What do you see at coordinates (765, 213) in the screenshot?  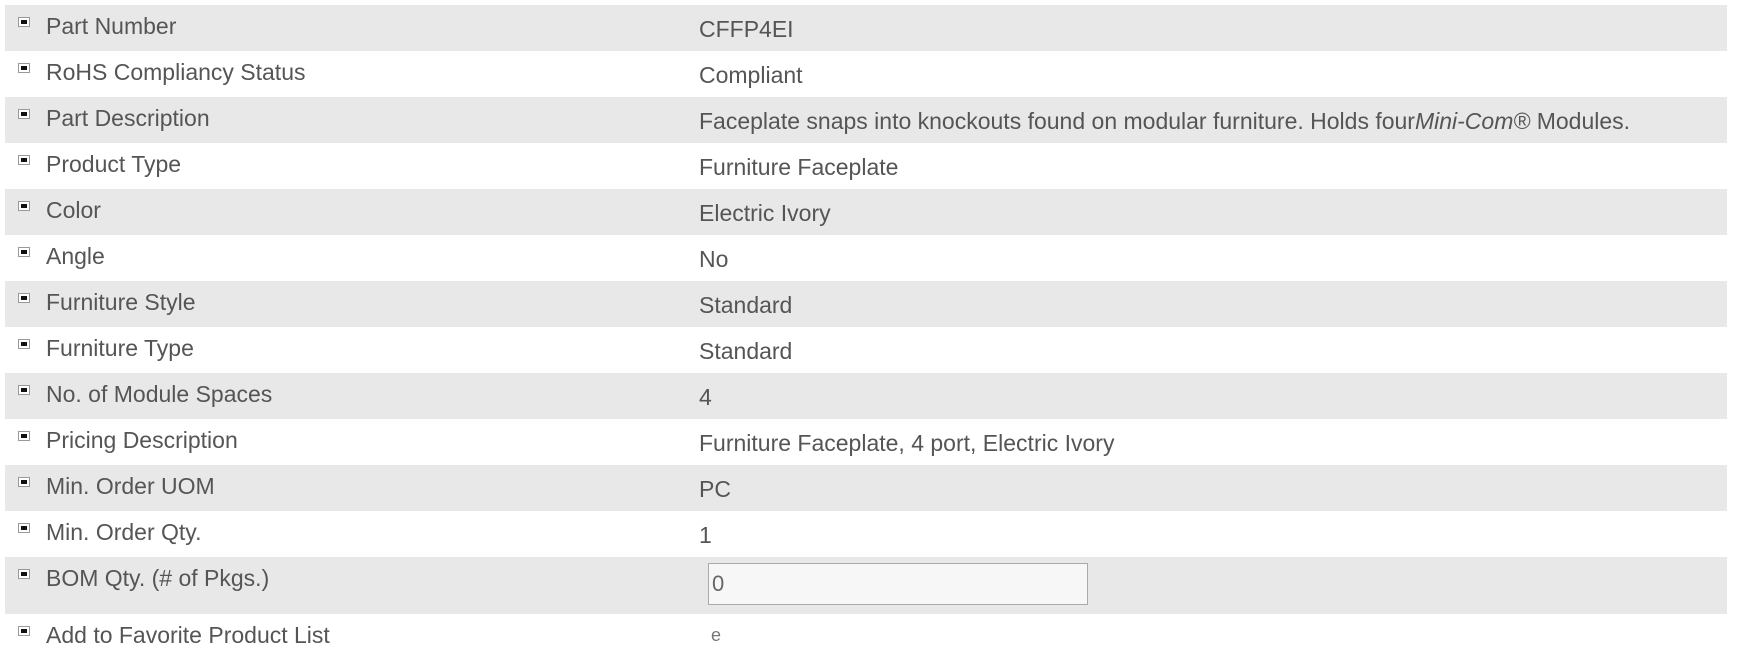 I see `spec-value: Electric Ivory` at bounding box center [765, 213].